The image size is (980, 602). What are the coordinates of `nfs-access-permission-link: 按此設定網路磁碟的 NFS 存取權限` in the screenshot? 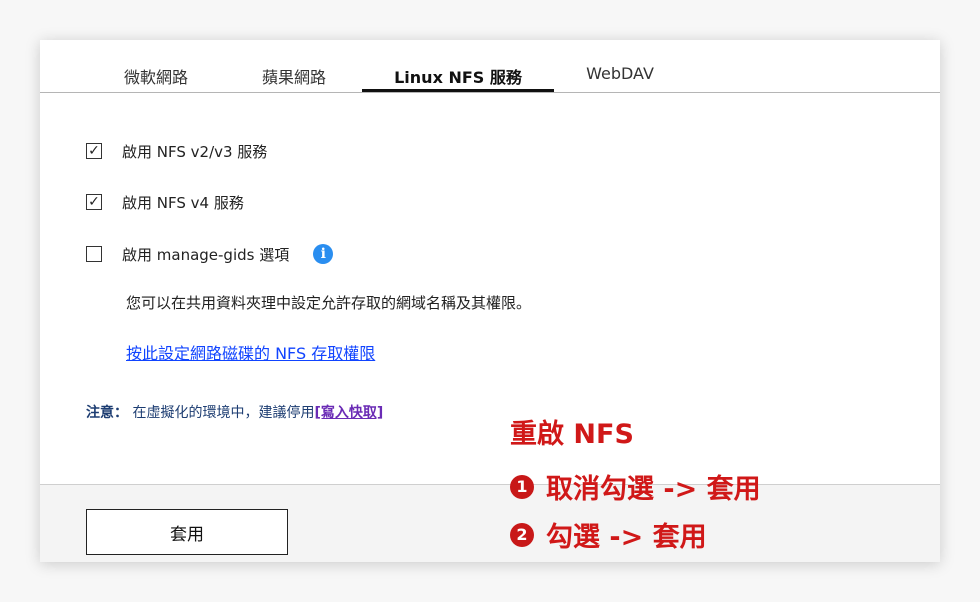 It's located at (250, 352).